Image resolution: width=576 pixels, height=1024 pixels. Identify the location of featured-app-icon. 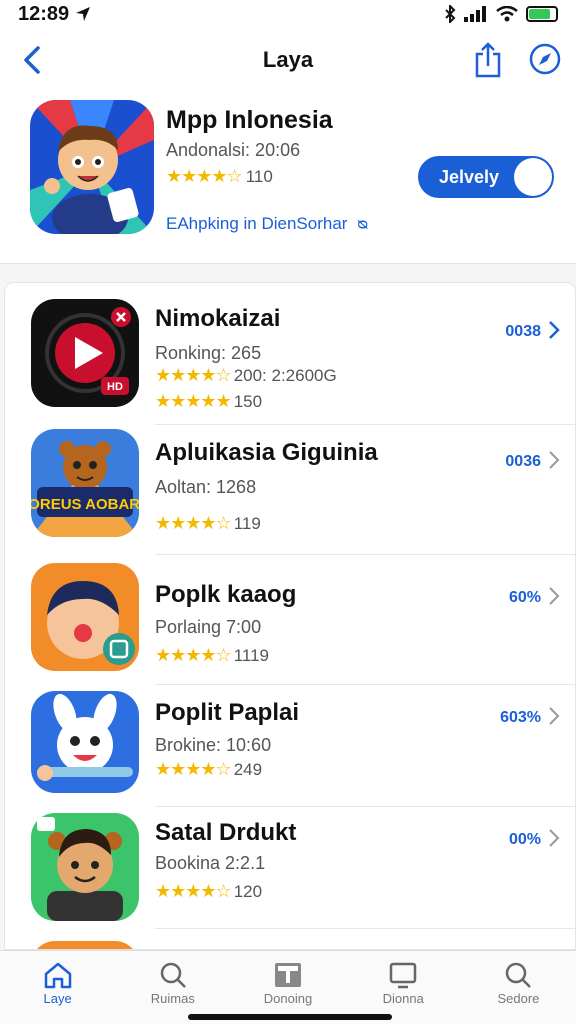
(92, 167).